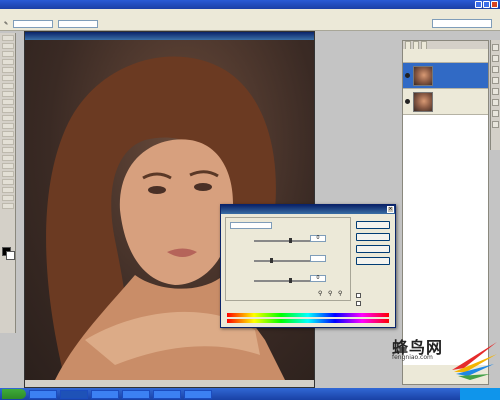  Describe the element at coordinates (250, 394) in the screenshot. I see `os-taskbar` at that location.